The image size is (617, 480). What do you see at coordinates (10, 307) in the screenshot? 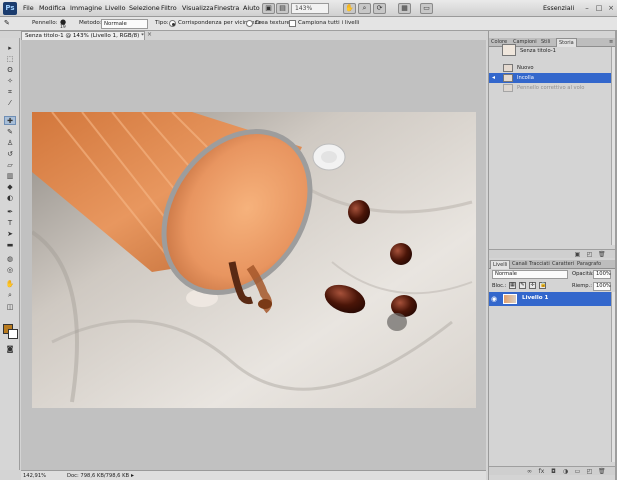
I see `default-colors-icon: ◫` at bounding box center [10, 307].